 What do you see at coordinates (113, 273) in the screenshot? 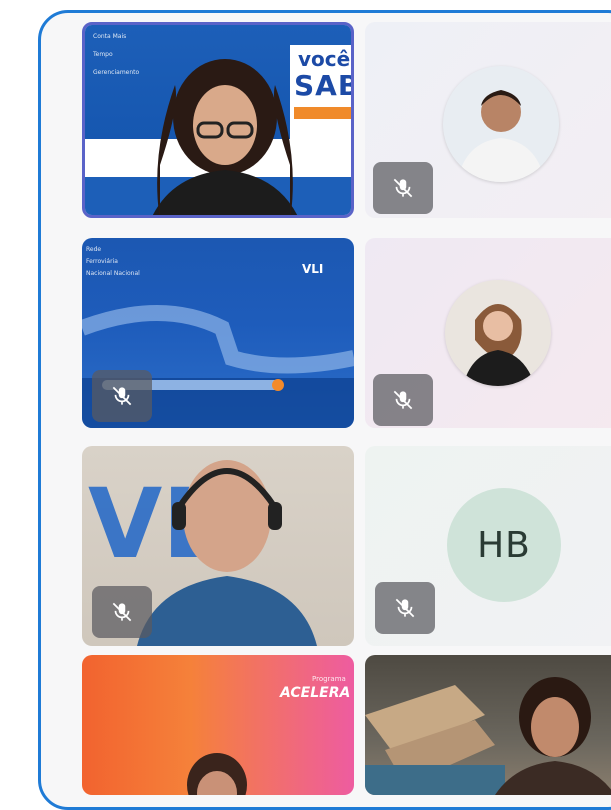
I see `slide-text: Nacional Nacional` at bounding box center [113, 273].